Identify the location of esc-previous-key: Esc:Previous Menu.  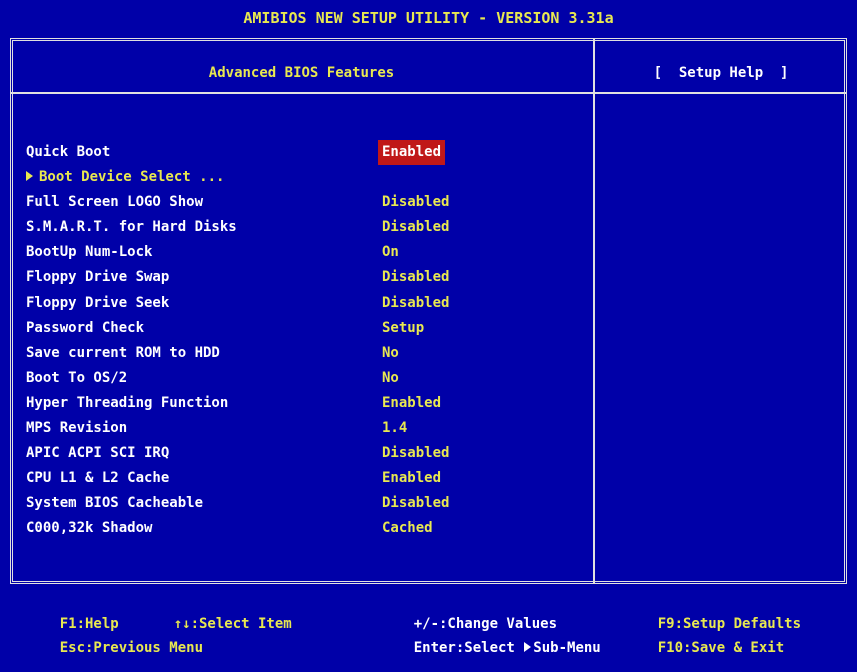
(114, 648).